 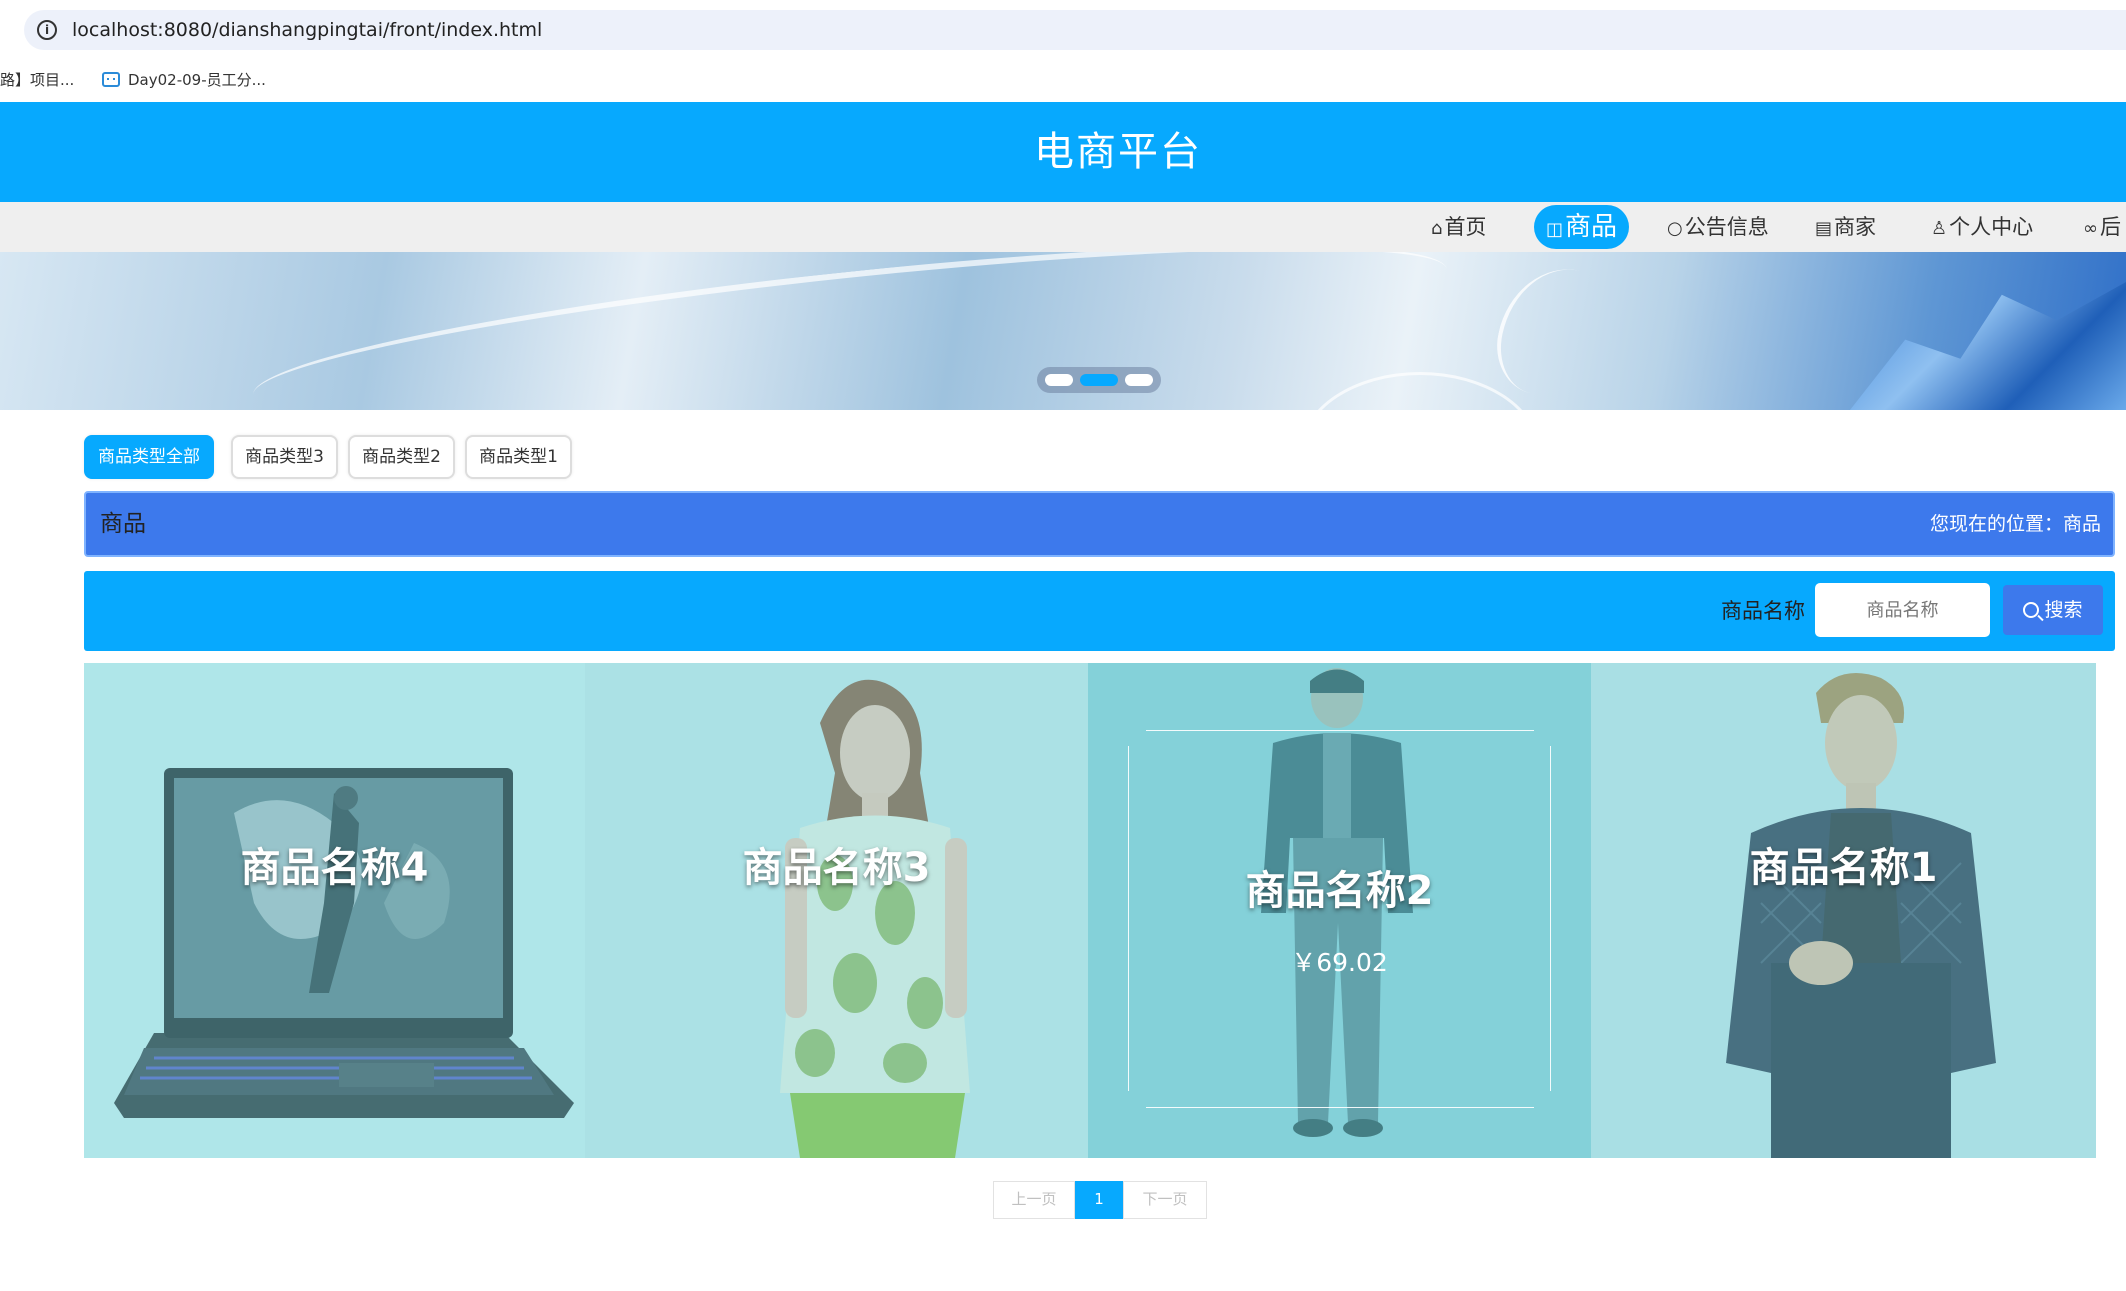 What do you see at coordinates (1099, 1200) in the screenshot?
I see `page-number-current: 1` at bounding box center [1099, 1200].